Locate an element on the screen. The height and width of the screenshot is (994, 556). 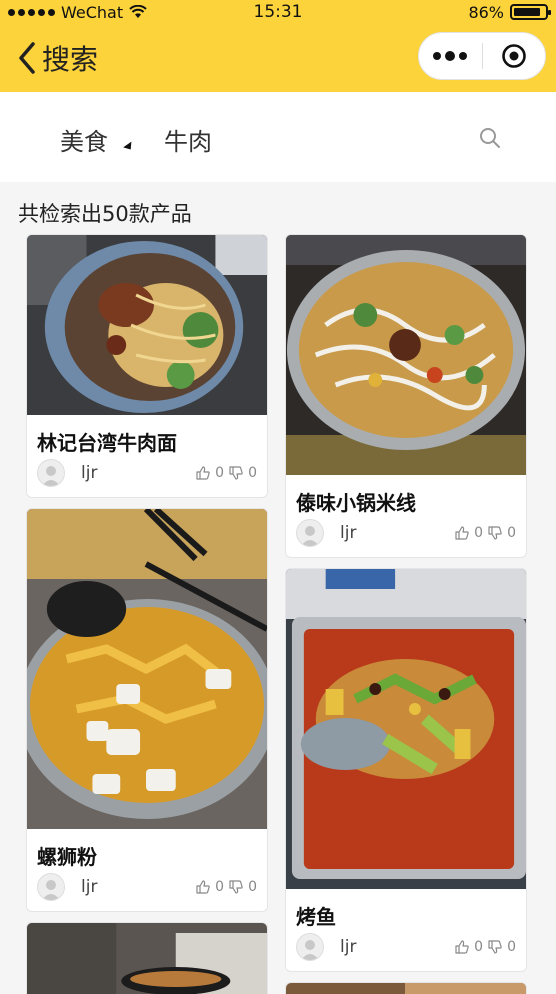
battery-icon is located at coordinates (530, 12).